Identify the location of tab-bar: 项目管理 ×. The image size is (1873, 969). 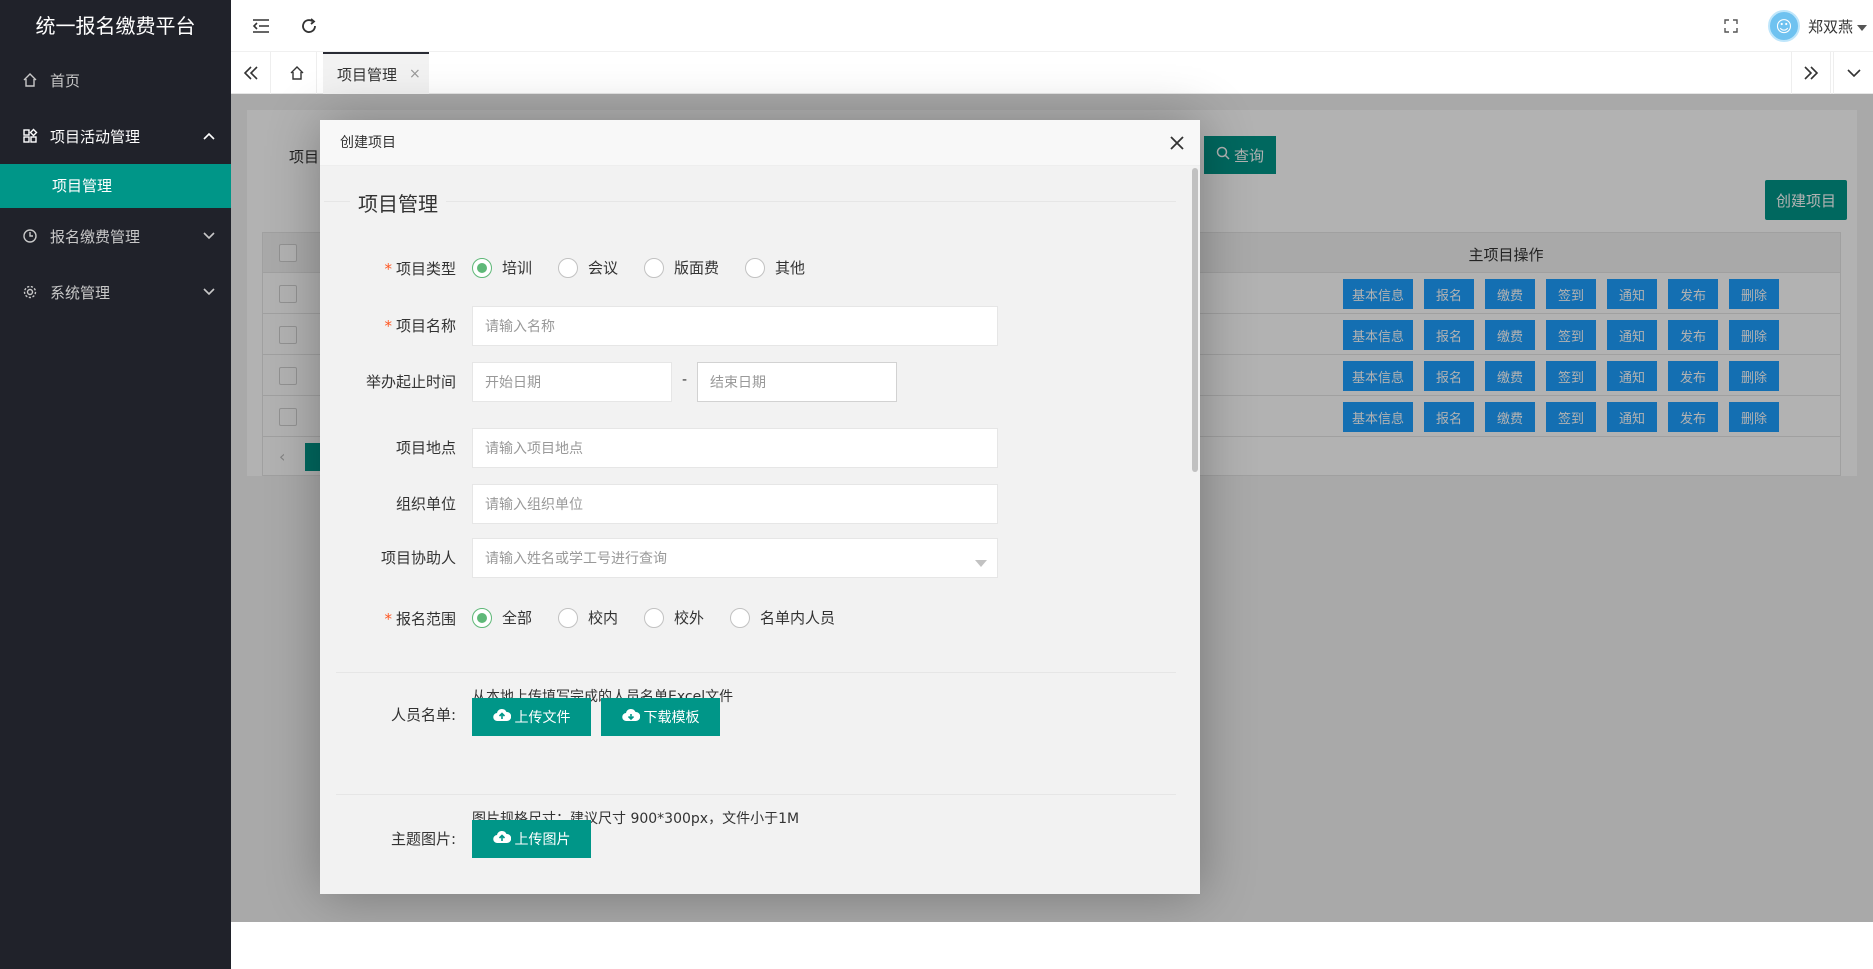
(1052, 73).